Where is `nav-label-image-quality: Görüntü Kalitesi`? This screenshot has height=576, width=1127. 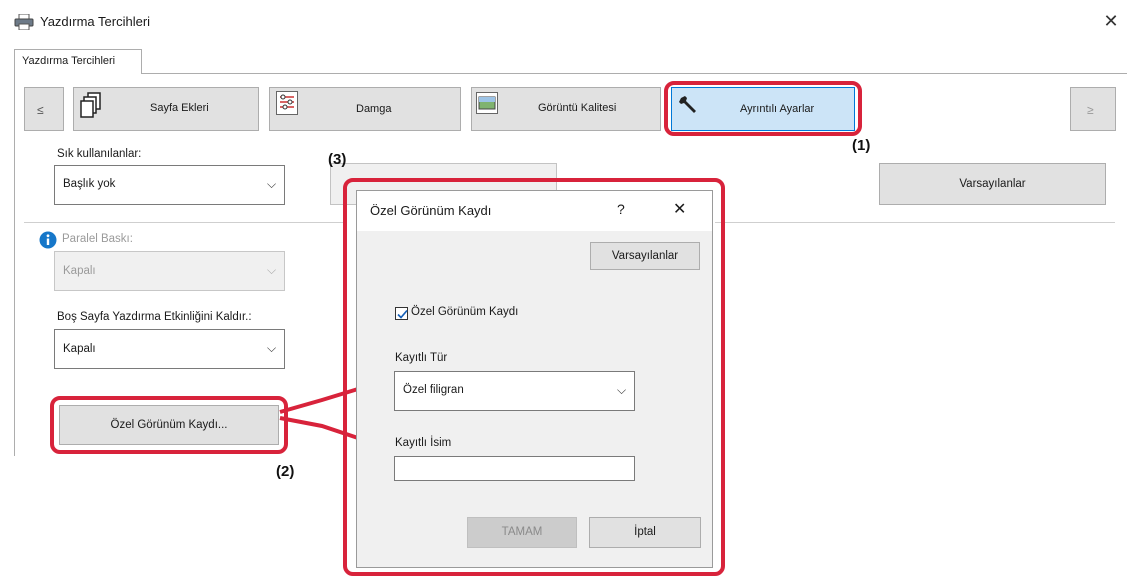 nav-label-image-quality: Görüntü Kalitesi is located at coordinates (577, 108).